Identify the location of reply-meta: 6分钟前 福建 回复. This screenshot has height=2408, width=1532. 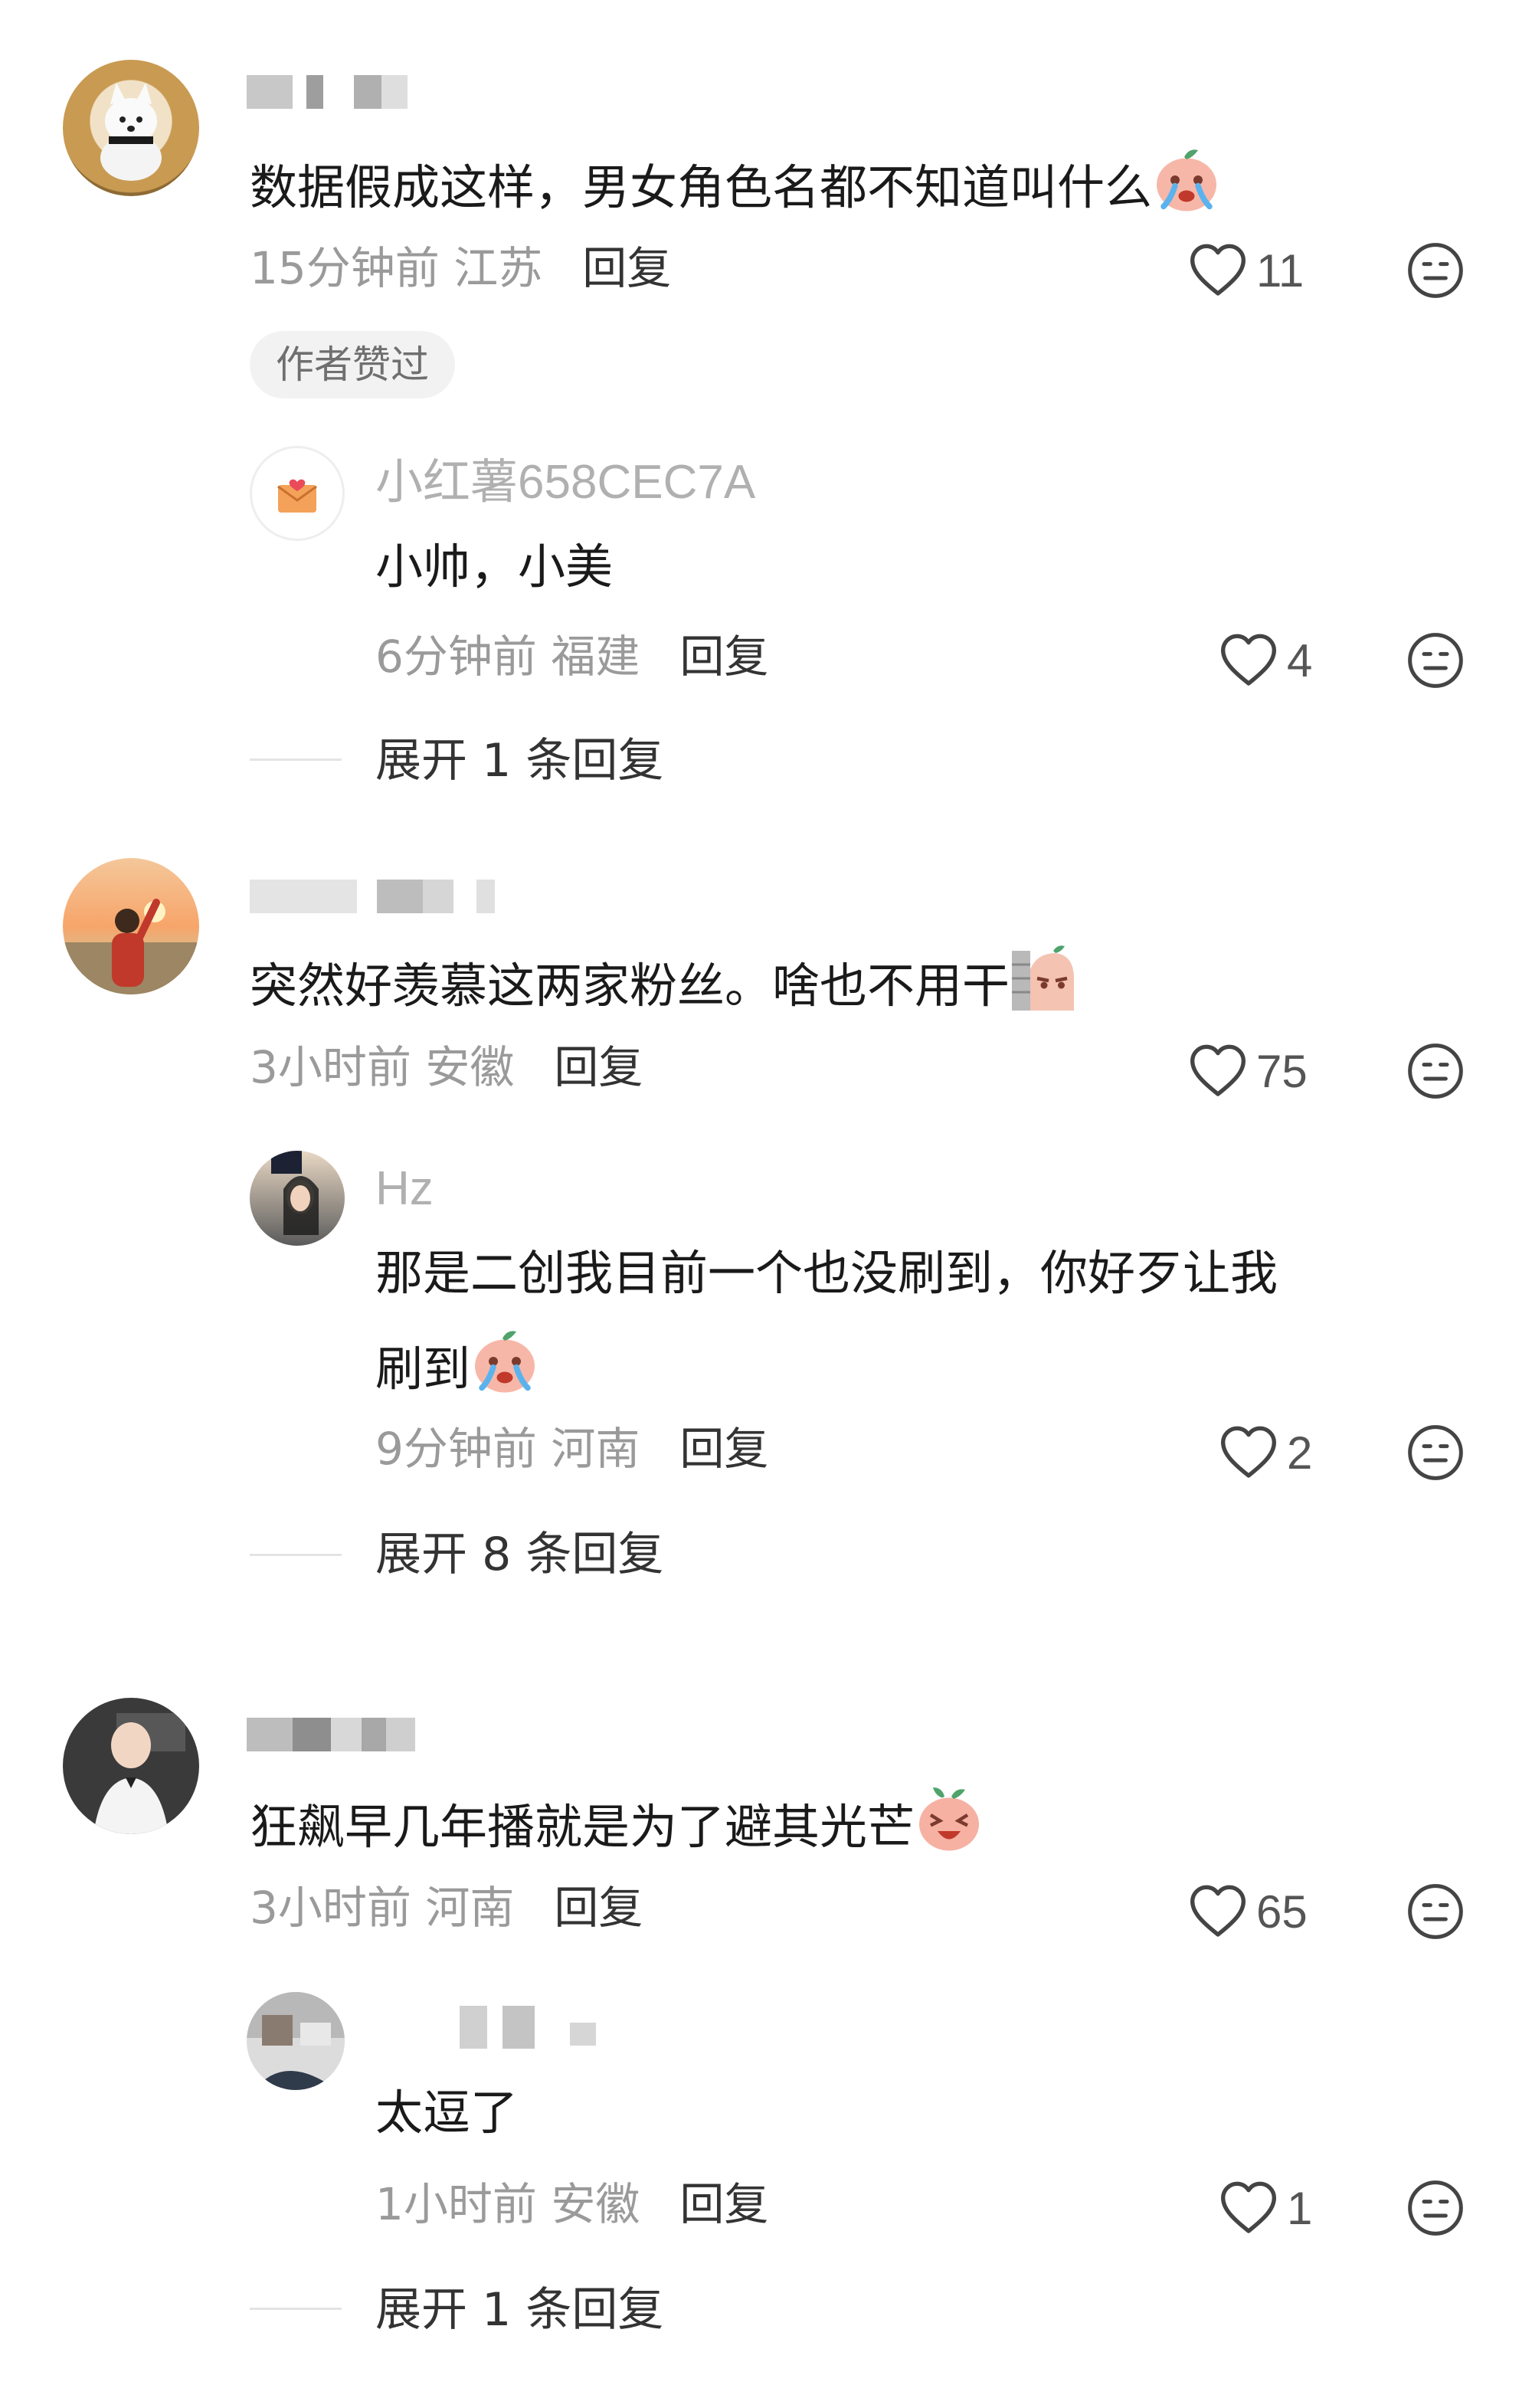
(571, 657).